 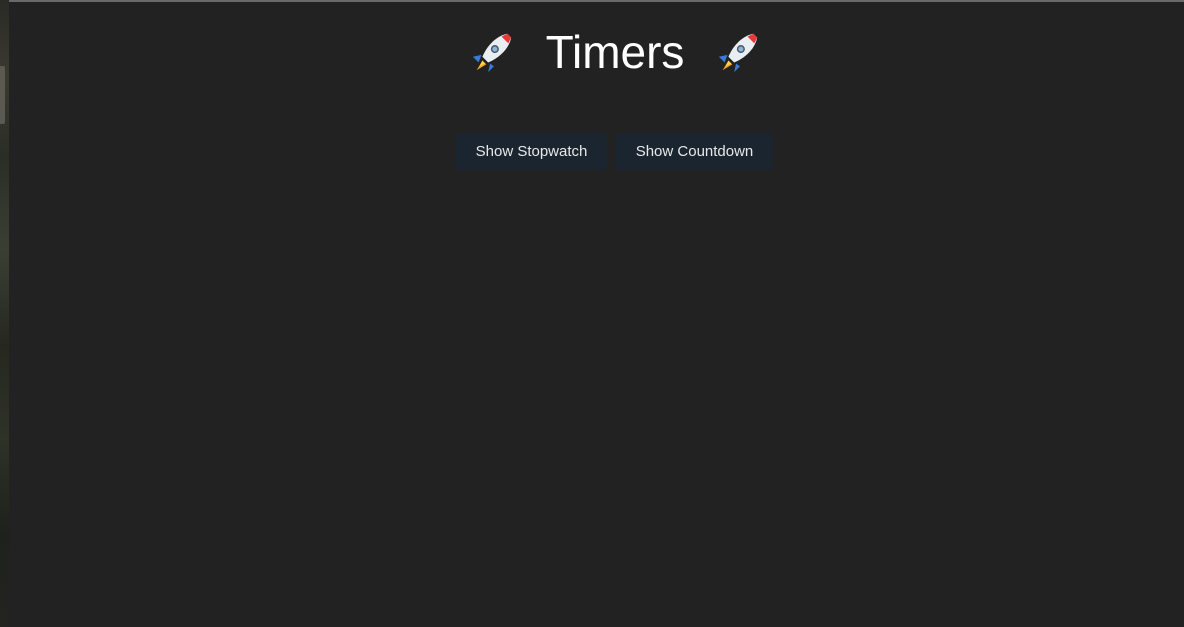 What do you see at coordinates (531, 151) in the screenshot?
I see `show-stopwatch-button: Show Stopwatch` at bounding box center [531, 151].